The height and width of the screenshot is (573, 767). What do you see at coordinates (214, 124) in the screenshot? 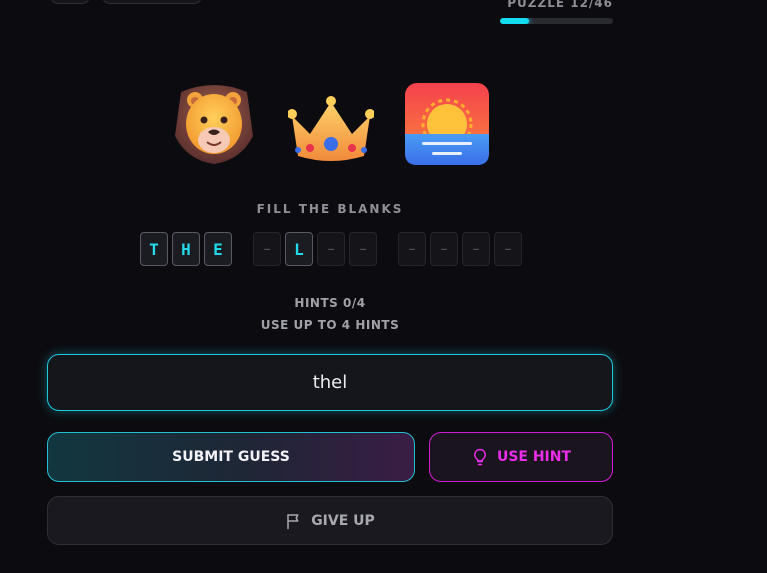
I see `lion-face-icon` at bounding box center [214, 124].